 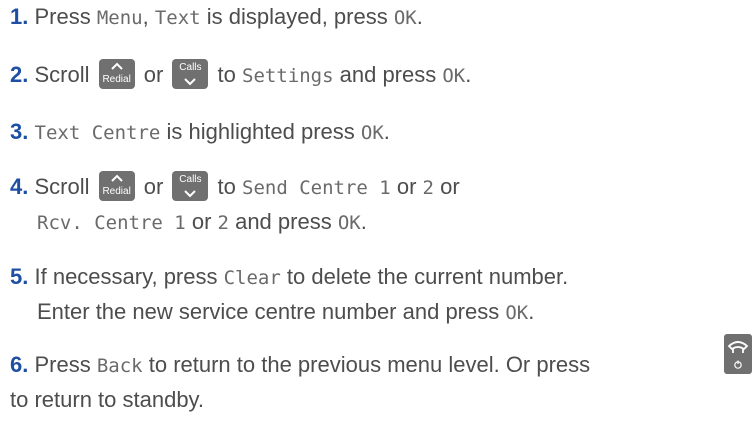 What do you see at coordinates (97, 133) in the screenshot?
I see `screen-text: Text Centre` at bounding box center [97, 133].